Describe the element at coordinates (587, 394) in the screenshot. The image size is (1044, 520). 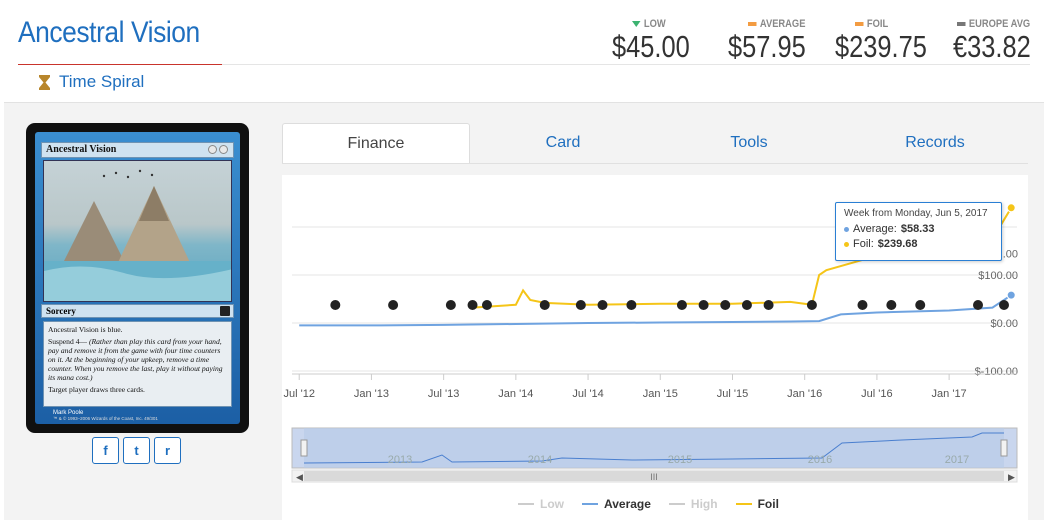
I see `x-tick-label: Jul '14` at that location.